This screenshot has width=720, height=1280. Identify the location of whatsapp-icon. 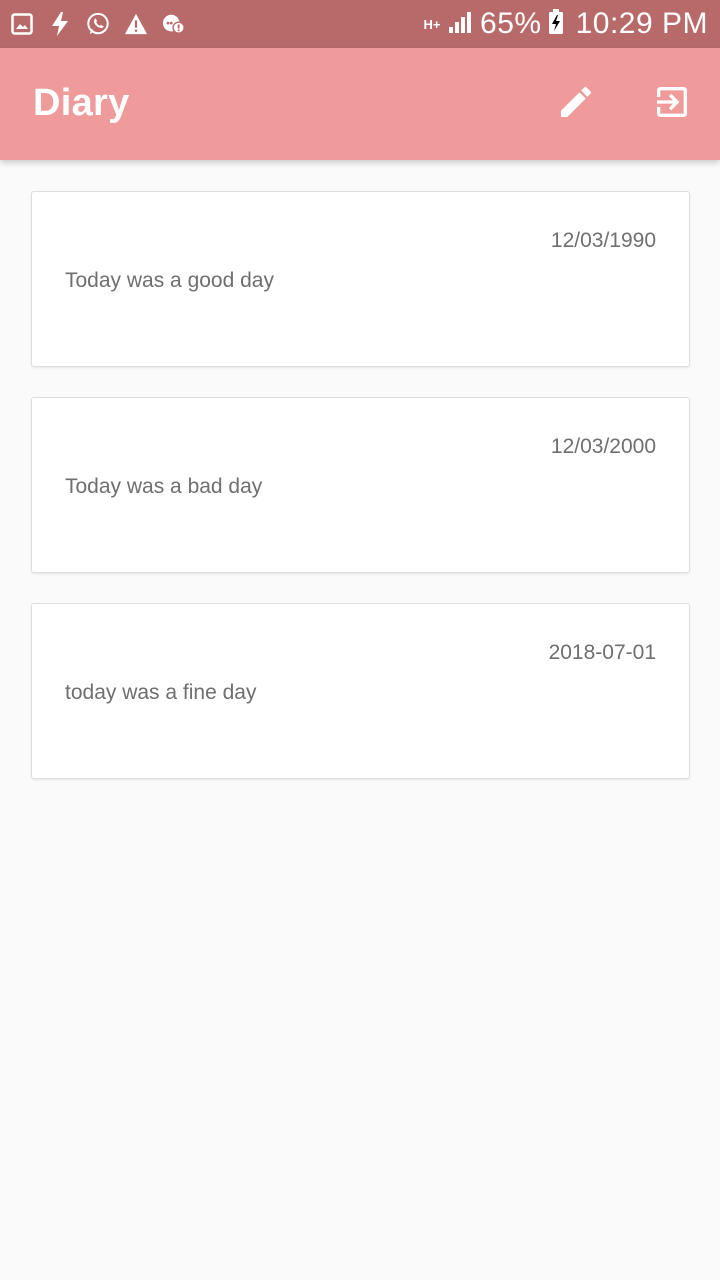
(98, 24).